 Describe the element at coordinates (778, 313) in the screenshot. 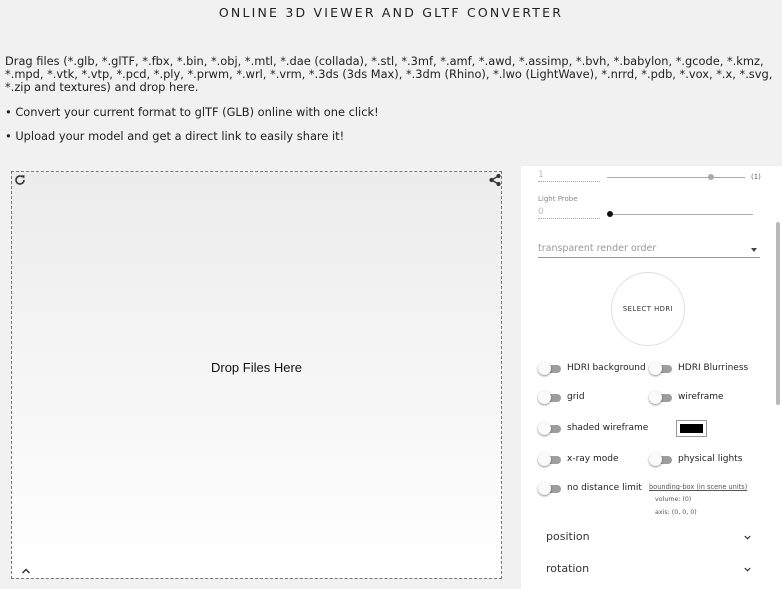

I see `panel-scrollbar` at that location.